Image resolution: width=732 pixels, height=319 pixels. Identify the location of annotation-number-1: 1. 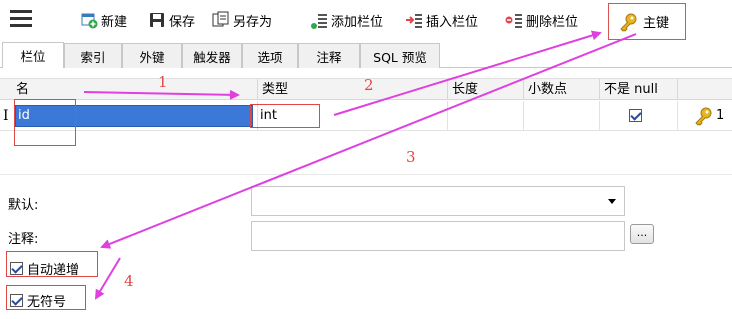
(163, 82).